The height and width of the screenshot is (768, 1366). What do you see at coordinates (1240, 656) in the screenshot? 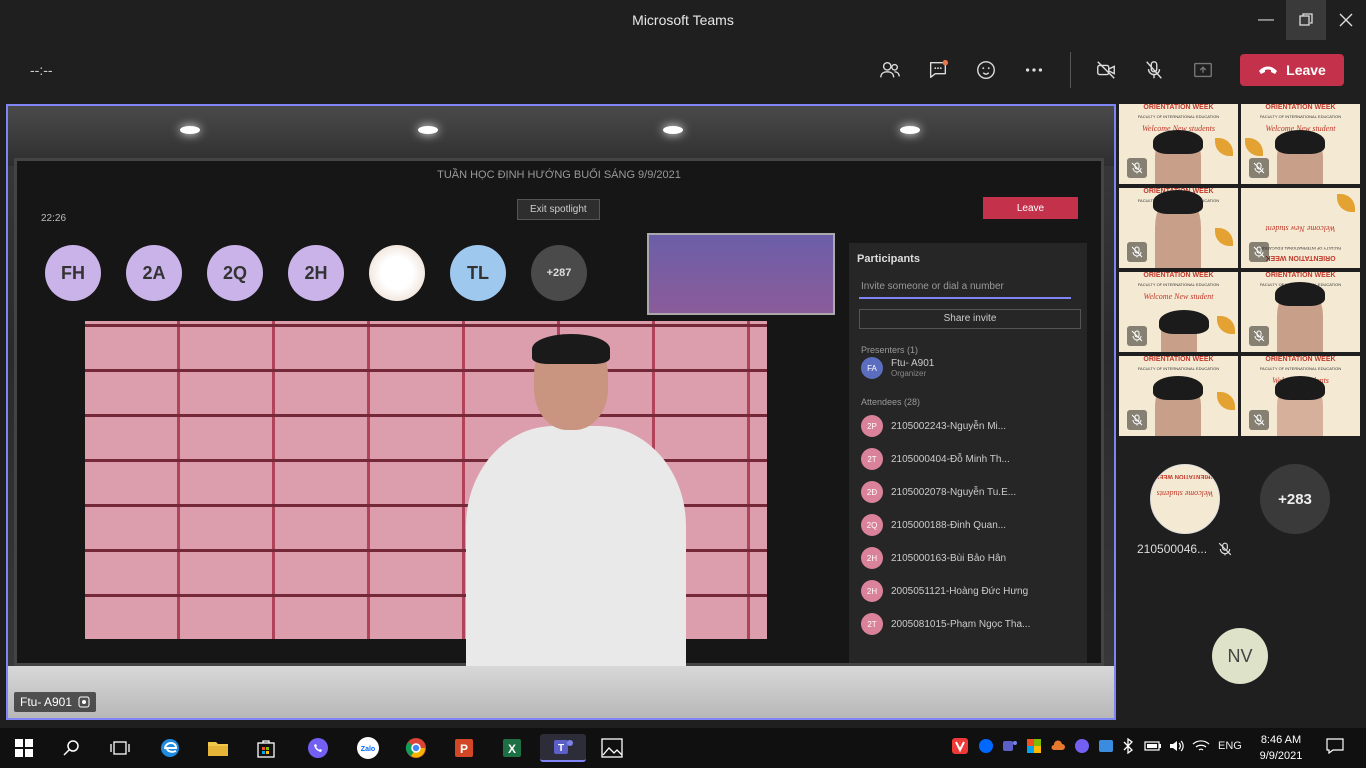
I see `self-avatar: NV` at bounding box center [1240, 656].